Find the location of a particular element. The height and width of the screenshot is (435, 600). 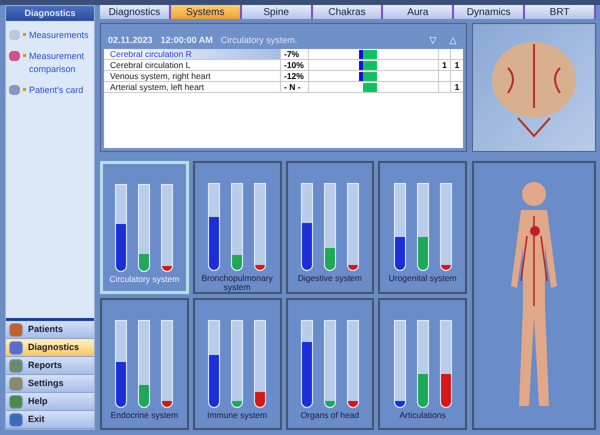

table-cell: Arterial system, left heart is located at coordinates (192, 87).